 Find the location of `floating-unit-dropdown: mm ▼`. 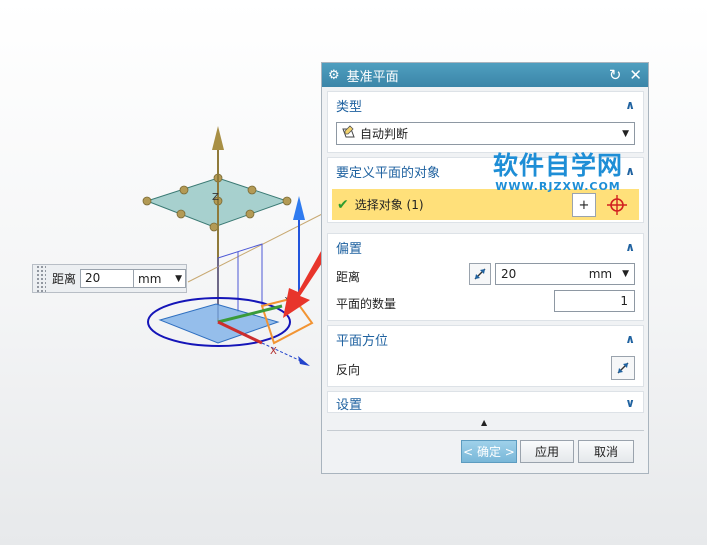

floating-unit-dropdown: mm ▼ is located at coordinates (160, 278).